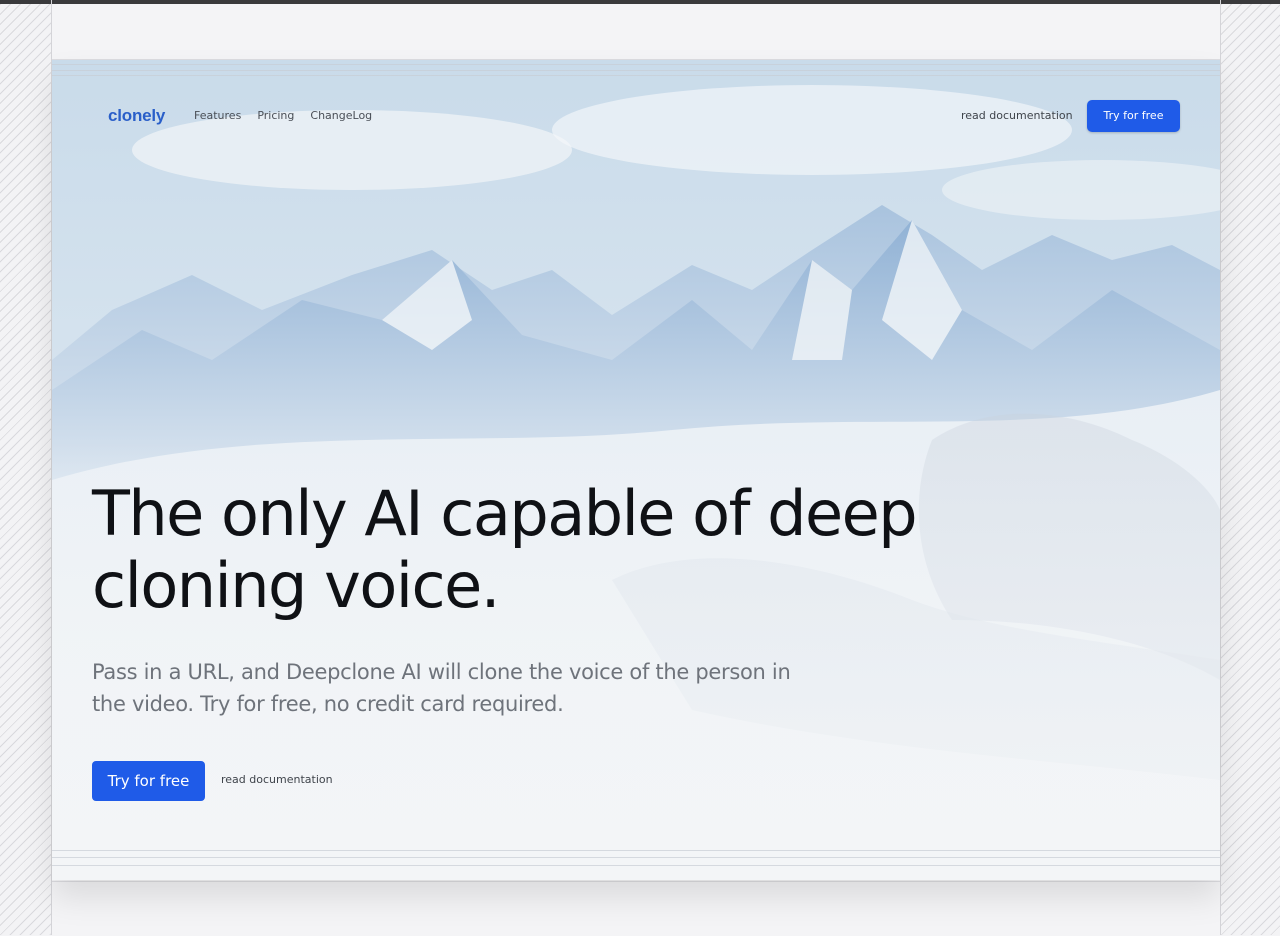  I want to click on nav-read-documentation-link: read documentation, so click(1017, 115).